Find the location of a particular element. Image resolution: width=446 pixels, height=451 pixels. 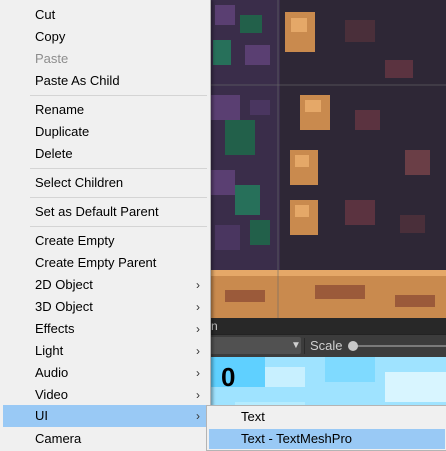

menu-item-ui: UI › is located at coordinates (105, 416).